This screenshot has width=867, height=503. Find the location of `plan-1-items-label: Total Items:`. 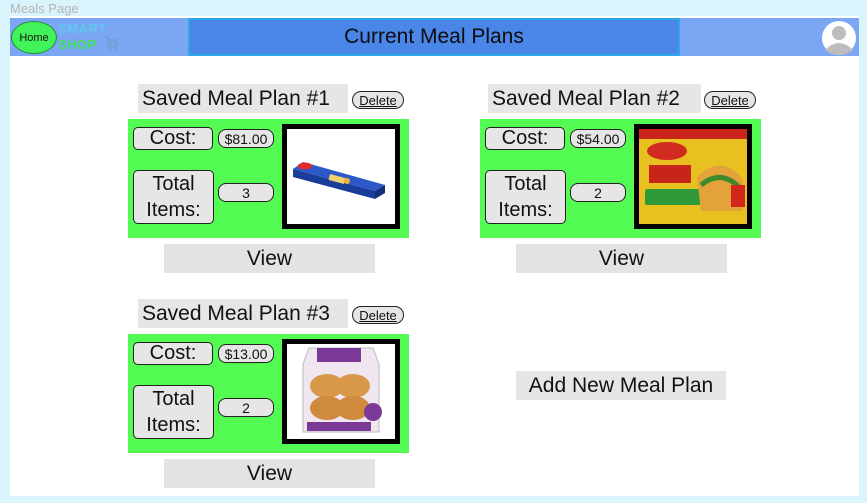

plan-1-items-label: Total Items: is located at coordinates (173, 197).